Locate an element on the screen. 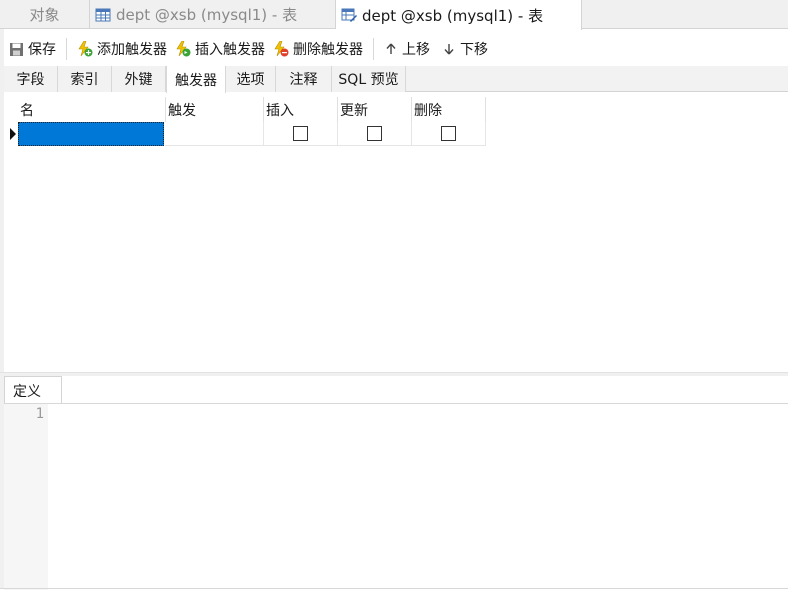 This screenshot has height=591, width=788. toolbar: 保存 添加触发器 插入触发器 删除触发器 上移 下移 is located at coordinates (394, 49).